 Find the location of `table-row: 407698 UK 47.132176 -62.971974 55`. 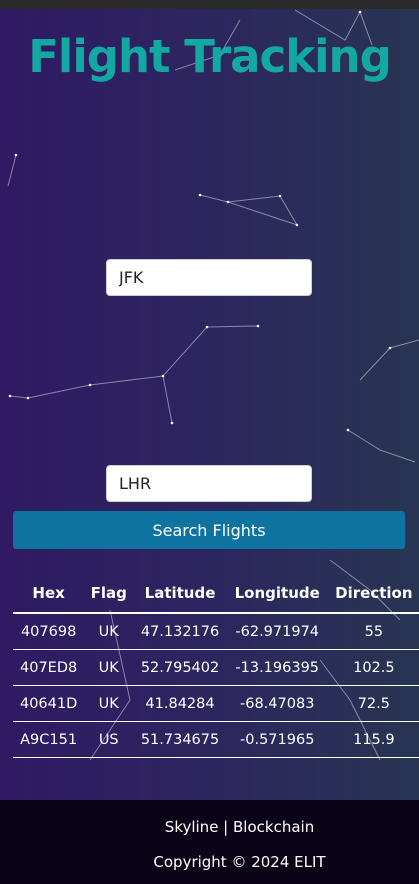

table-row: 407698 UK 47.132176 -62.971974 55 is located at coordinates (216, 631).